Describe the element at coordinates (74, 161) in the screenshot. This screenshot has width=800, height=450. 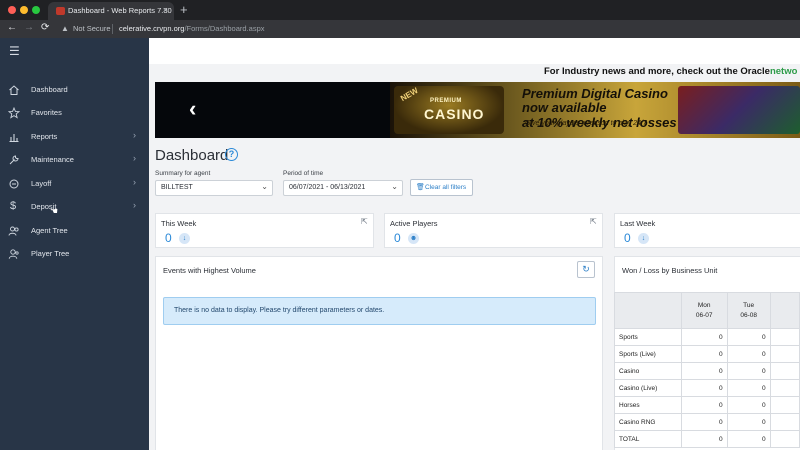
I see `sidebar-item-maintenance: Maintenance ›` at that location.